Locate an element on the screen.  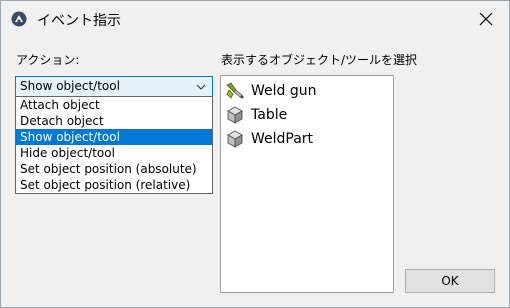
title-bar: イベント指示 is located at coordinates (255, 19).